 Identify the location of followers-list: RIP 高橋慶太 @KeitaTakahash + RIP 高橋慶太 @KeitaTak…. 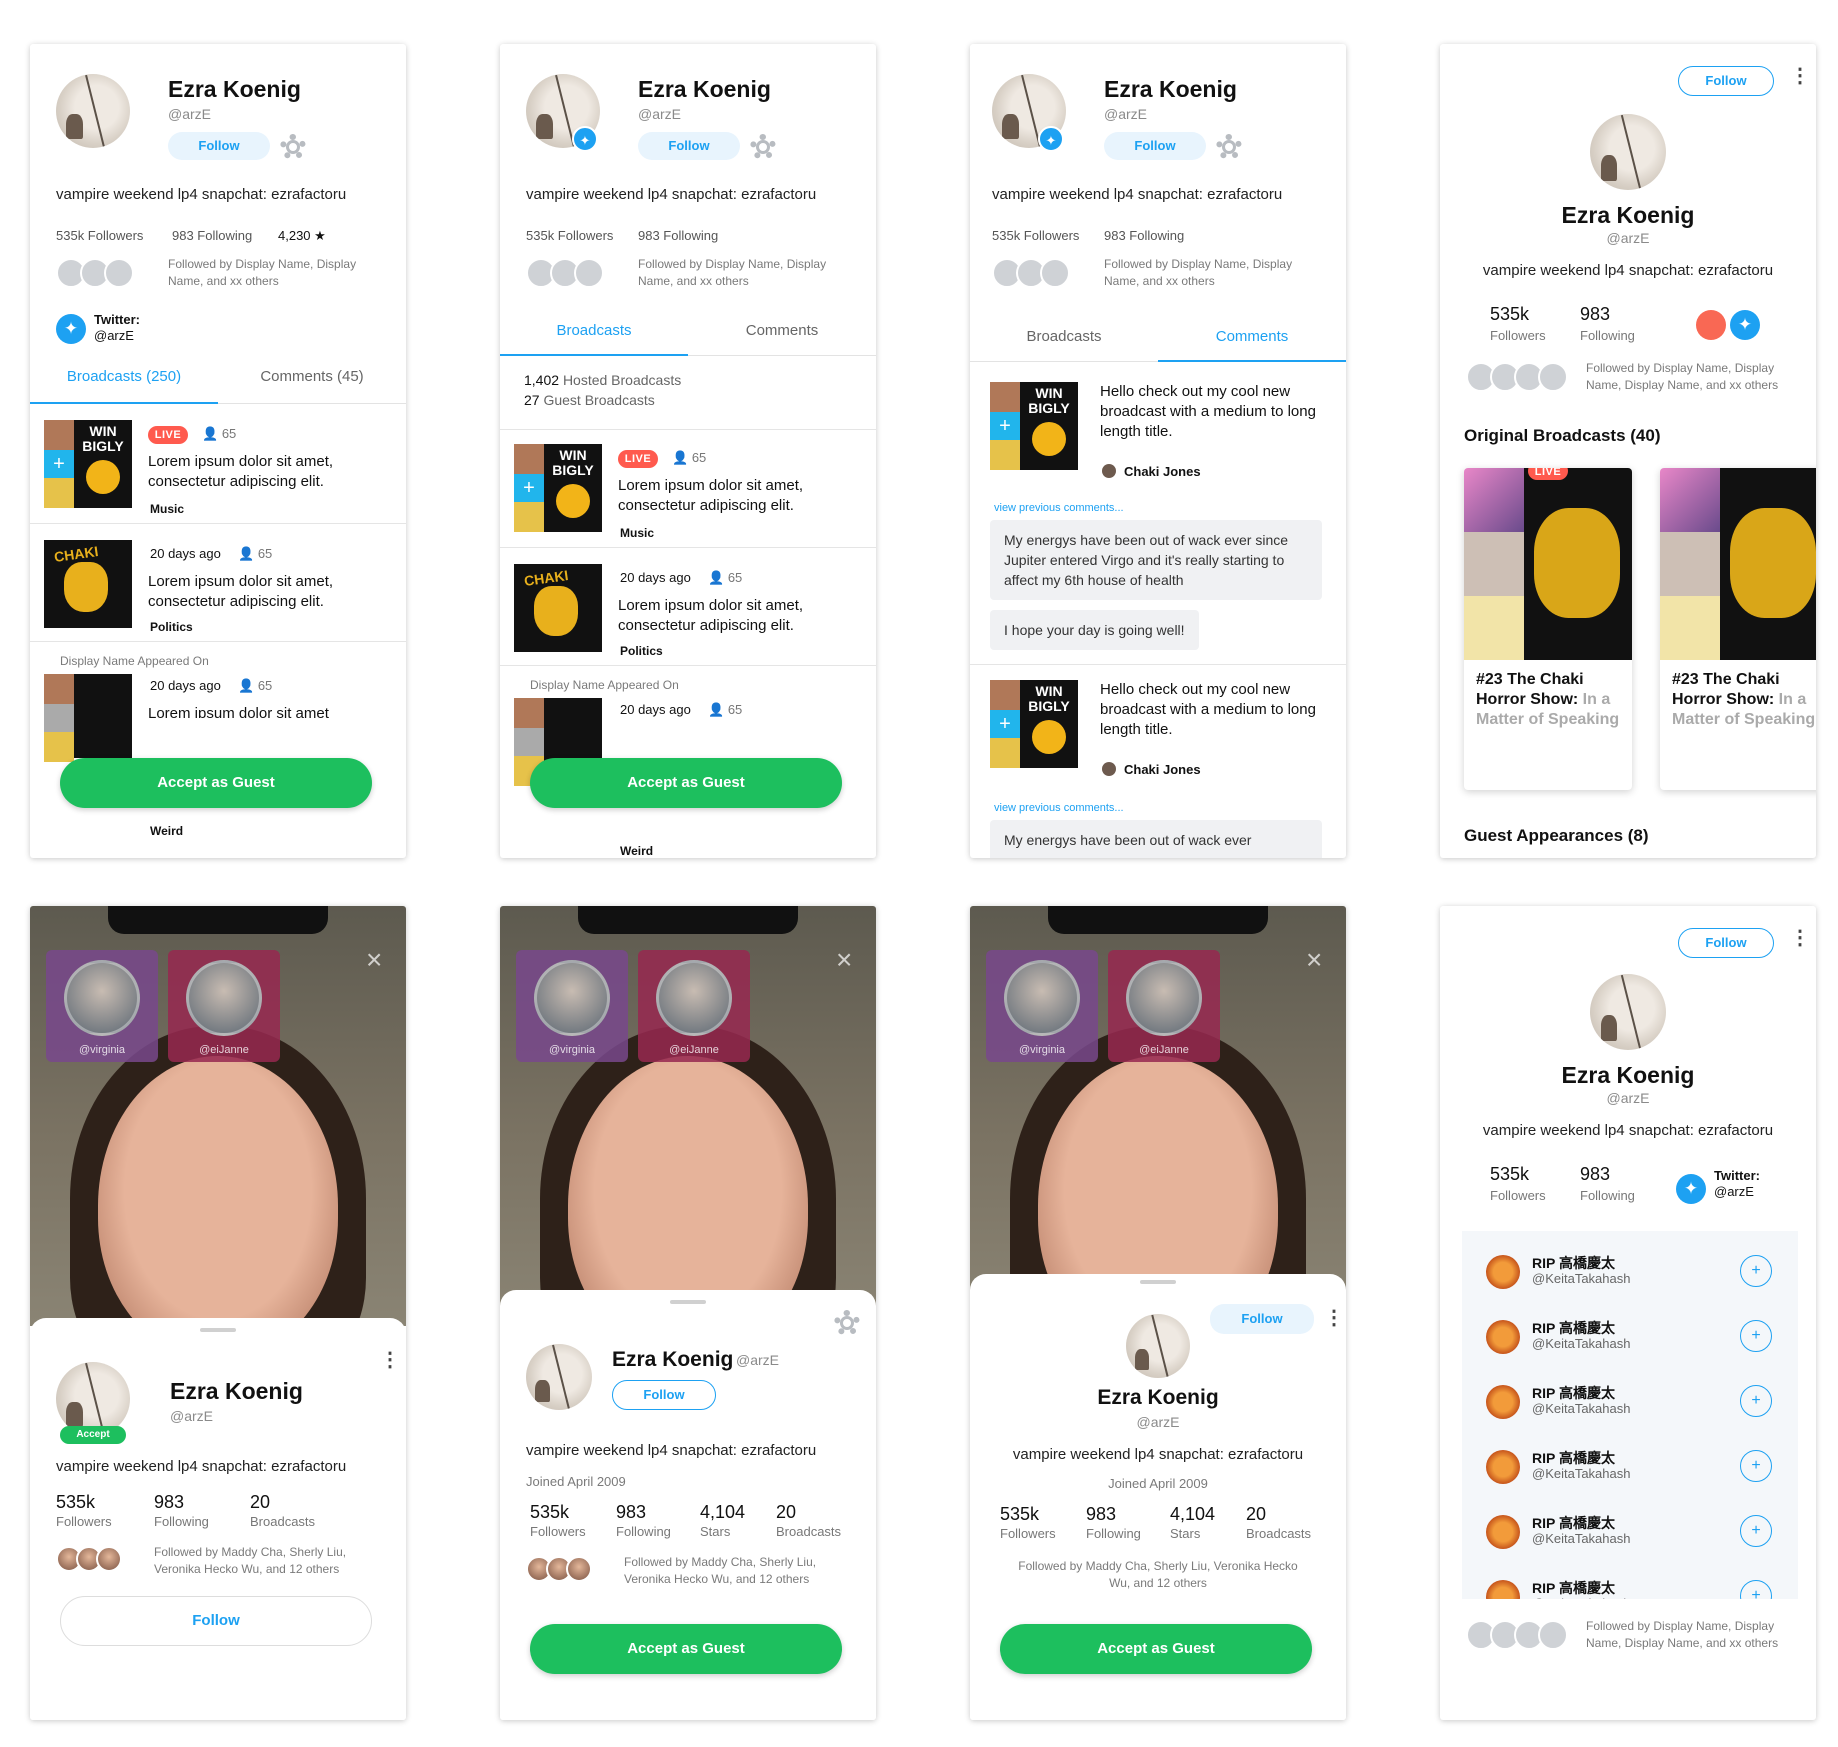
(1630, 1415).